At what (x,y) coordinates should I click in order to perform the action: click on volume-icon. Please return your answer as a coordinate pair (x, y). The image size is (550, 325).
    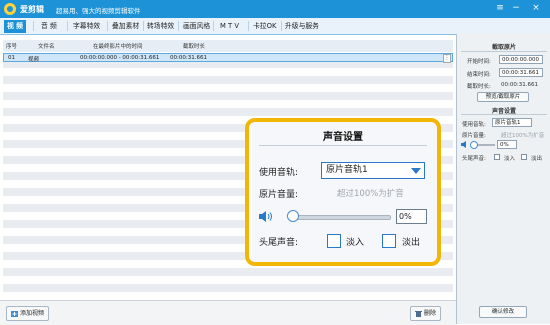
    Looking at the image, I should click on (463, 144).